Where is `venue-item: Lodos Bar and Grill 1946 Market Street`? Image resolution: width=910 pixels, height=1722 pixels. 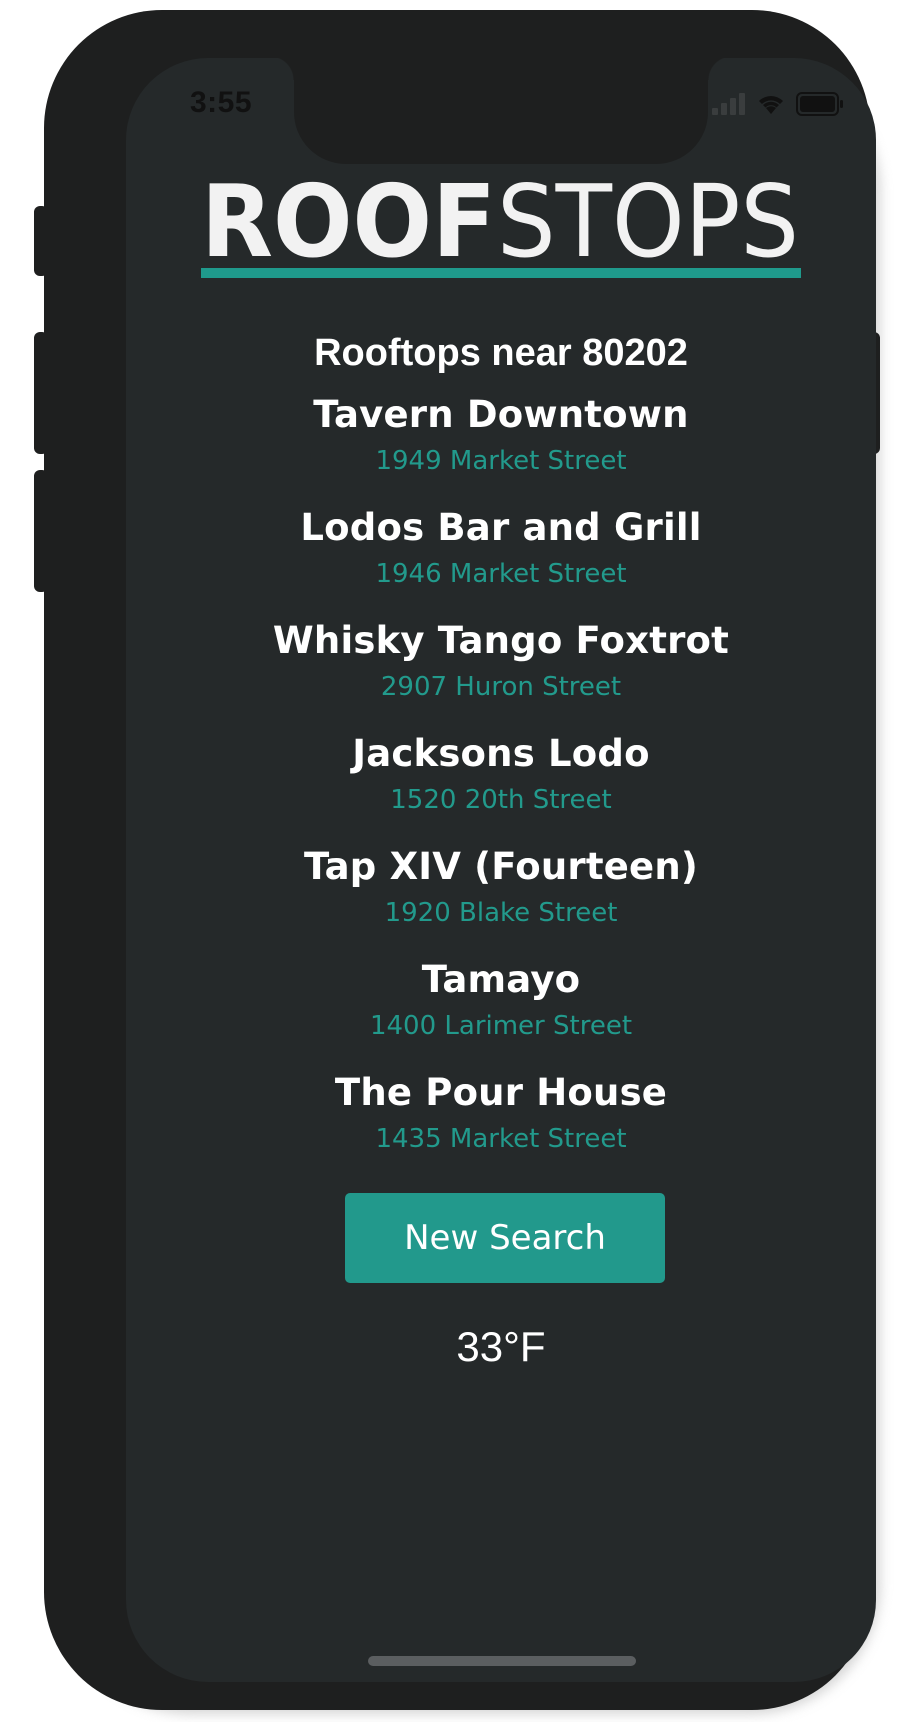 venue-item: Lodos Bar and Grill 1946 Market Street is located at coordinates (501, 552).